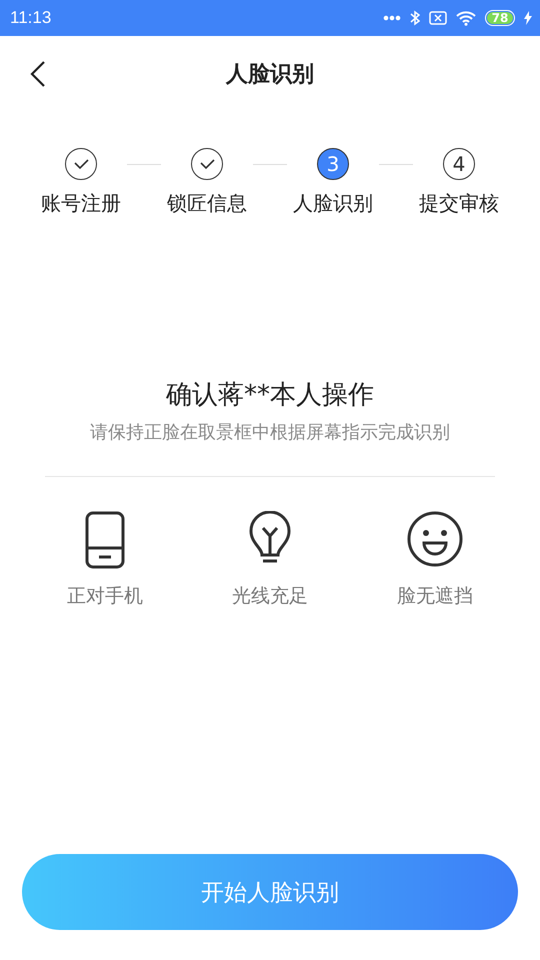  Describe the element at coordinates (270, 395) in the screenshot. I see `confirm-title: 确认蒋**本人操作` at that location.